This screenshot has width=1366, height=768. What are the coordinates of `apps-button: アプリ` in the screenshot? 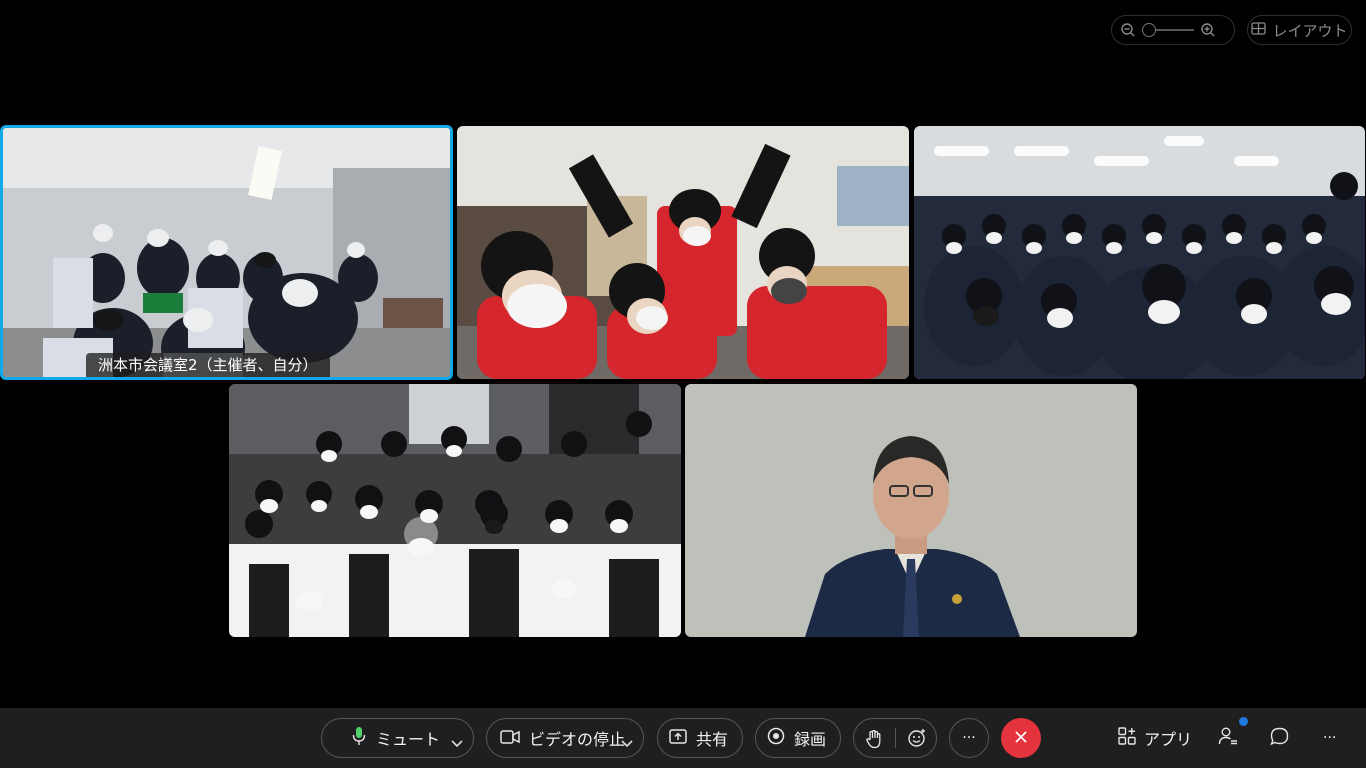 It's located at (1155, 738).